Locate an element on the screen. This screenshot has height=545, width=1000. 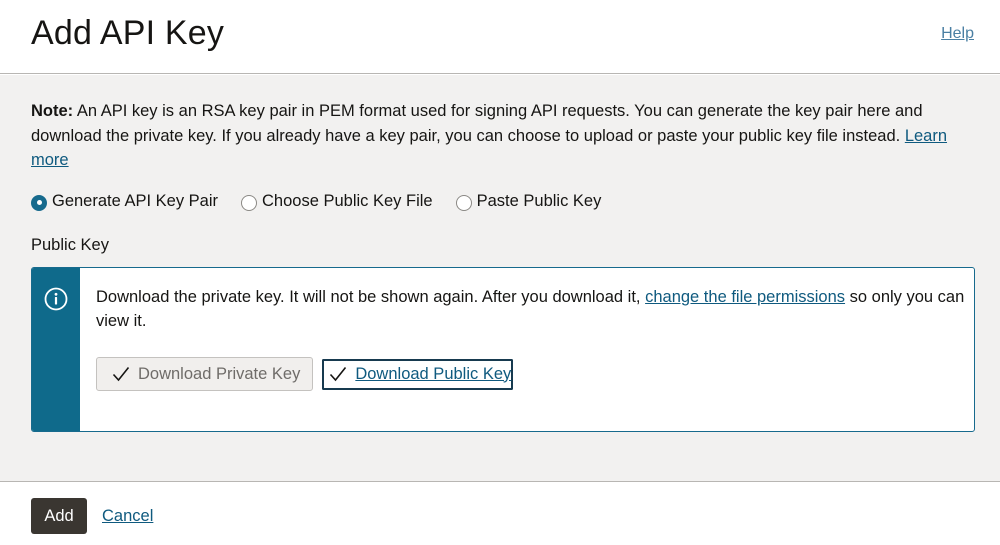
page-header: Add API Key Help is located at coordinates (500, 37).